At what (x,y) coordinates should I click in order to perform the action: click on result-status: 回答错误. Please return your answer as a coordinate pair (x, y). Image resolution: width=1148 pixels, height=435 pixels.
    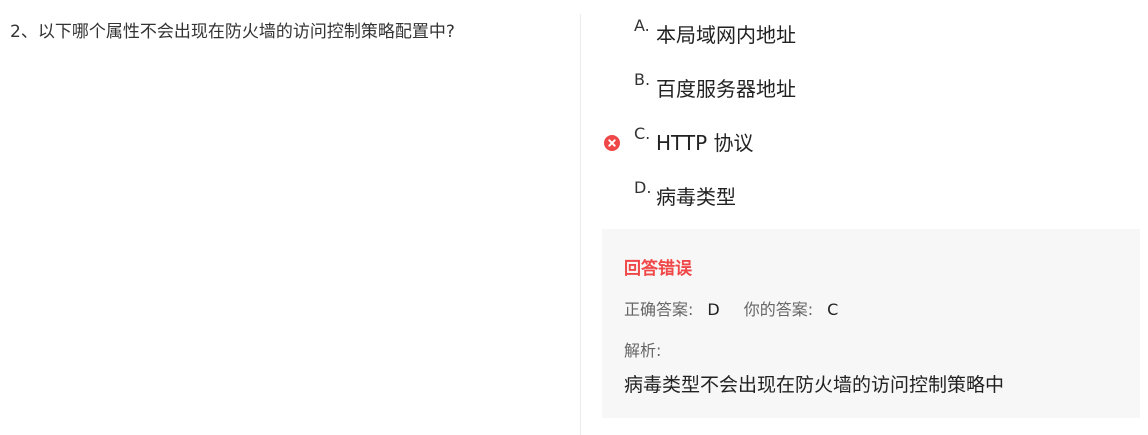
    Looking at the image, I should click on (658, 269).